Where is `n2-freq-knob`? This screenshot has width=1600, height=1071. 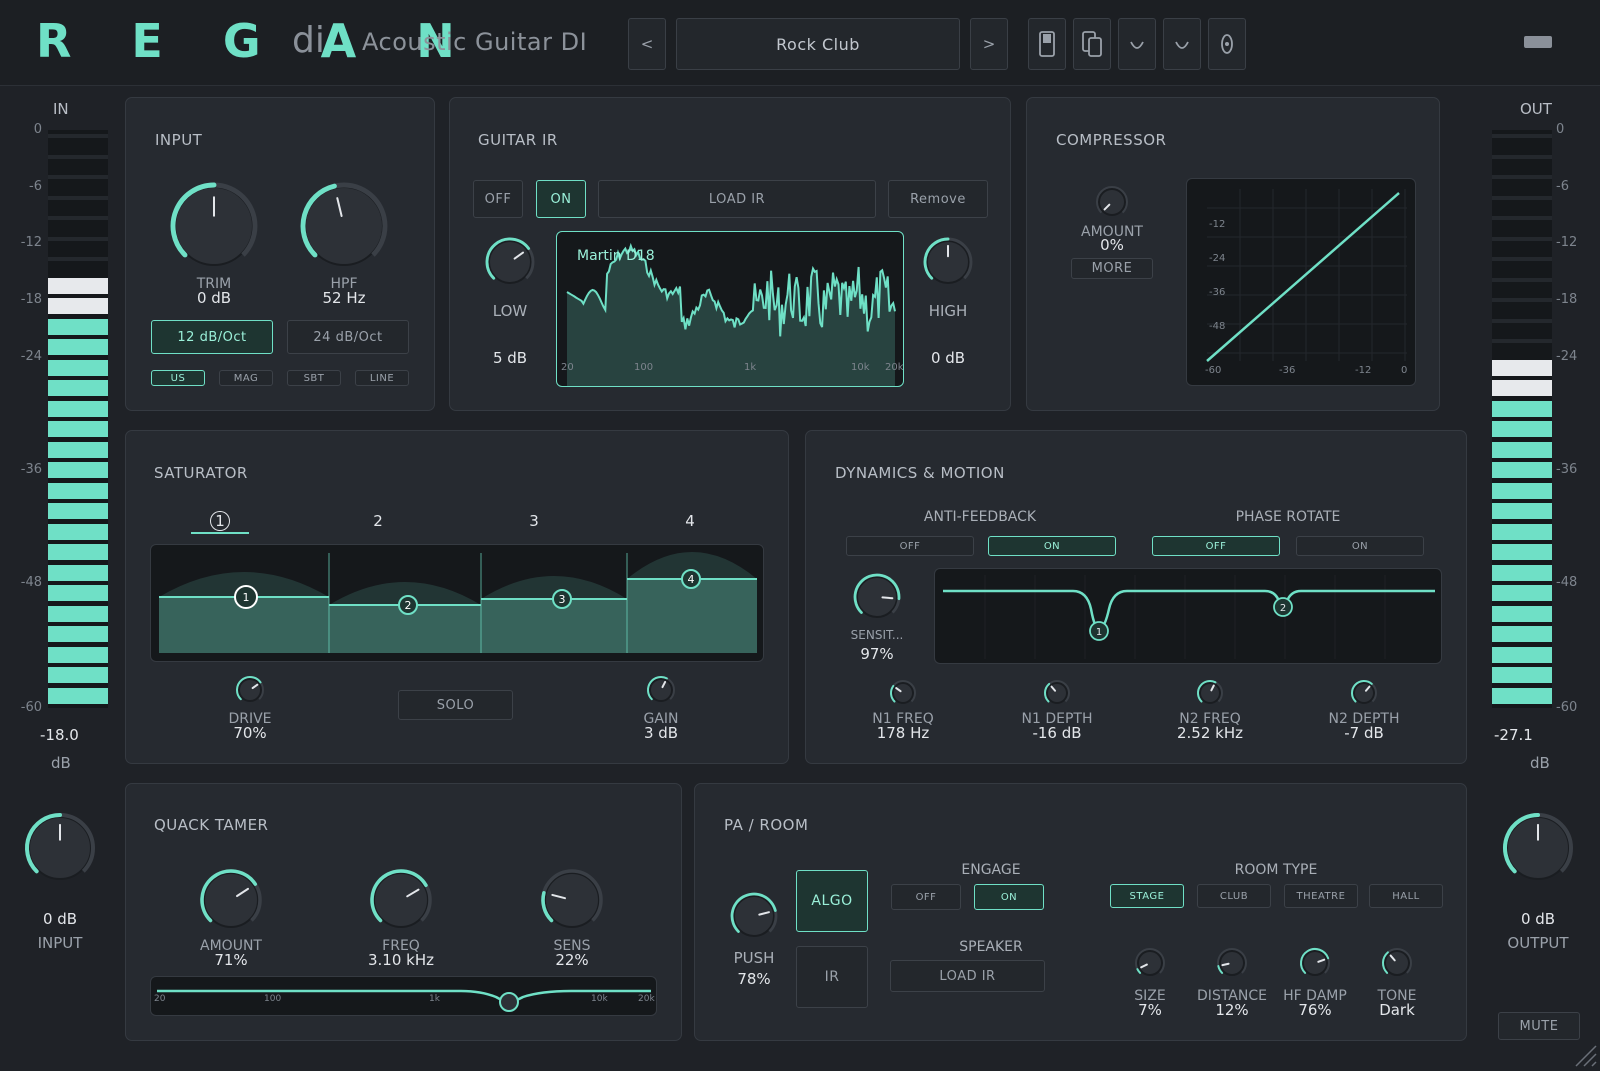 n2-freq-knob is located at coordinates (1210, 693).